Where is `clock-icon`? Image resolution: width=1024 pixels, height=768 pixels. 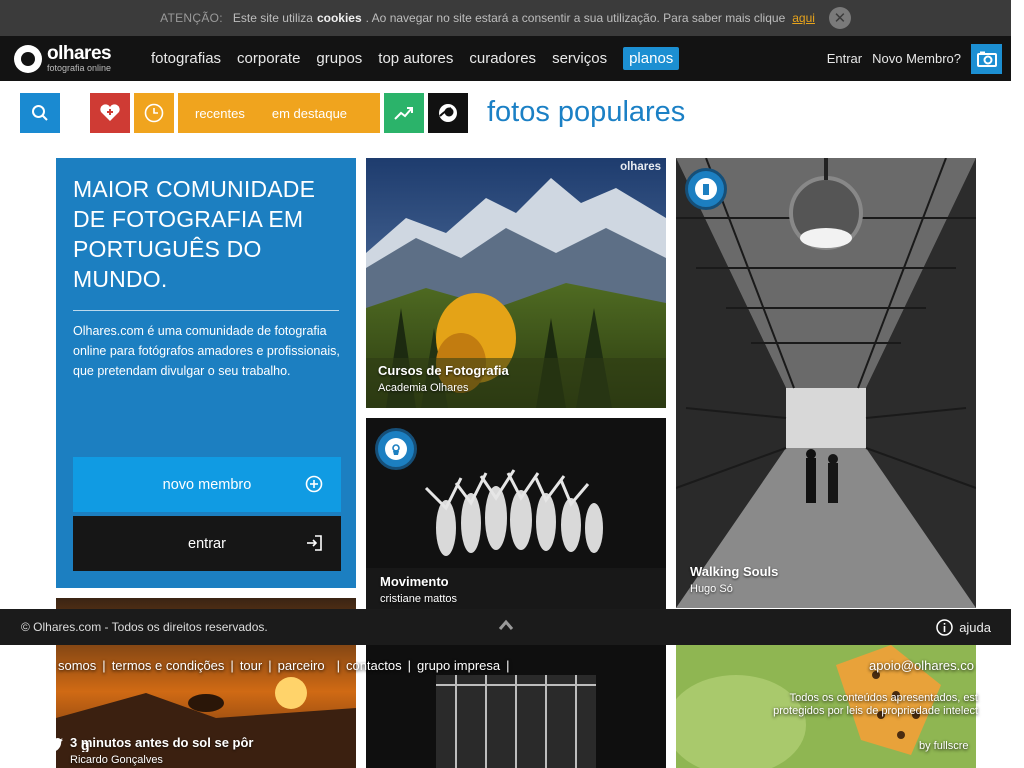
clock-icon is located at coordinates (154, 113).